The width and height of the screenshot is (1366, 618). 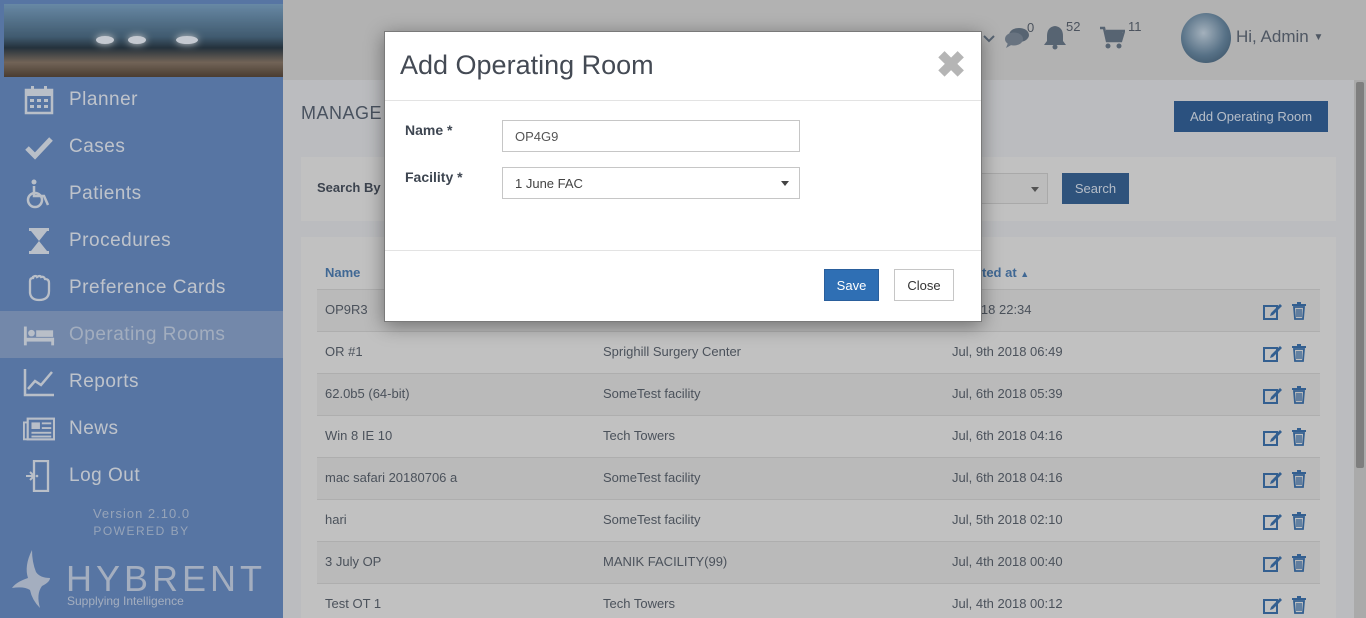 I want to click on column-header-created: ted at ▲, so click(x=1005, y=272).